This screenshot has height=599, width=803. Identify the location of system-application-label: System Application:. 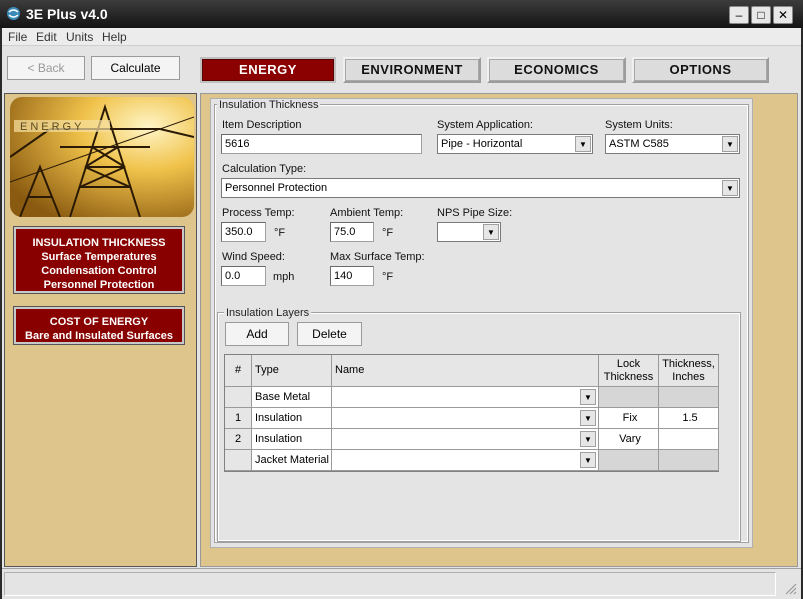
(485, 125).